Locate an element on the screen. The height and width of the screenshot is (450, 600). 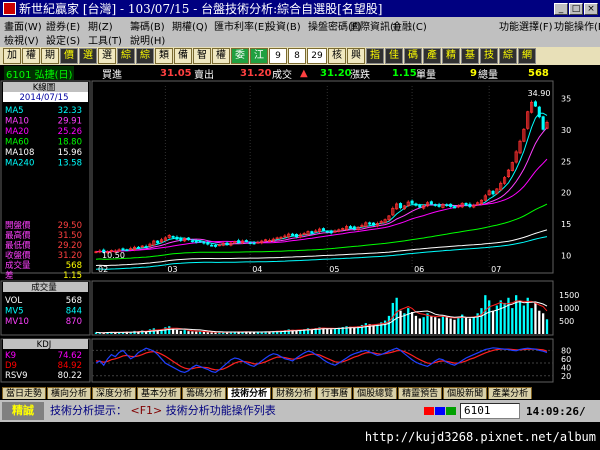
menu-item-8: 國際資訊(I) is located at coordinates (373, 25).